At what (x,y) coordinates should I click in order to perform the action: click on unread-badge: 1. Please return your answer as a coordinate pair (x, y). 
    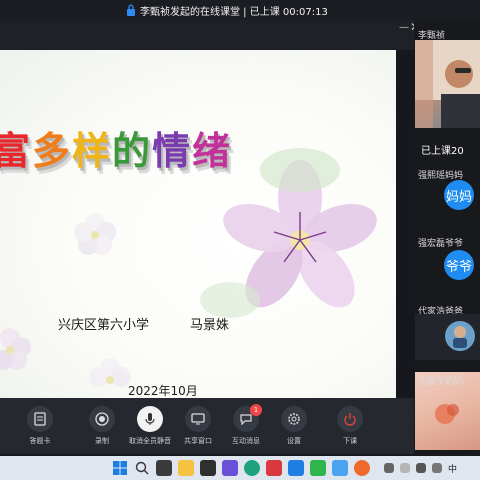
    Looking at the image, I should click on (256, 410).